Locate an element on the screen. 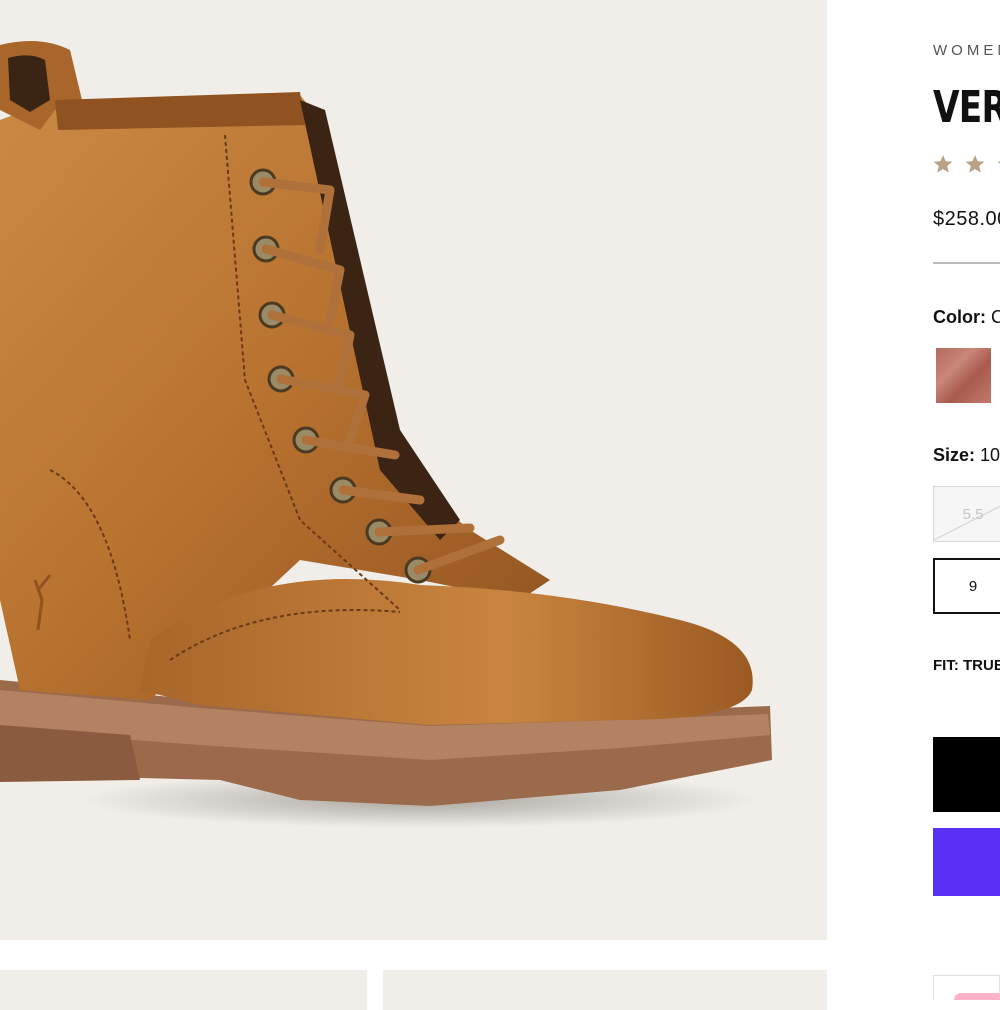 This screenshot has height=1010, width=1000. size-label: Size: 10 is located at coordinates (966, 455).